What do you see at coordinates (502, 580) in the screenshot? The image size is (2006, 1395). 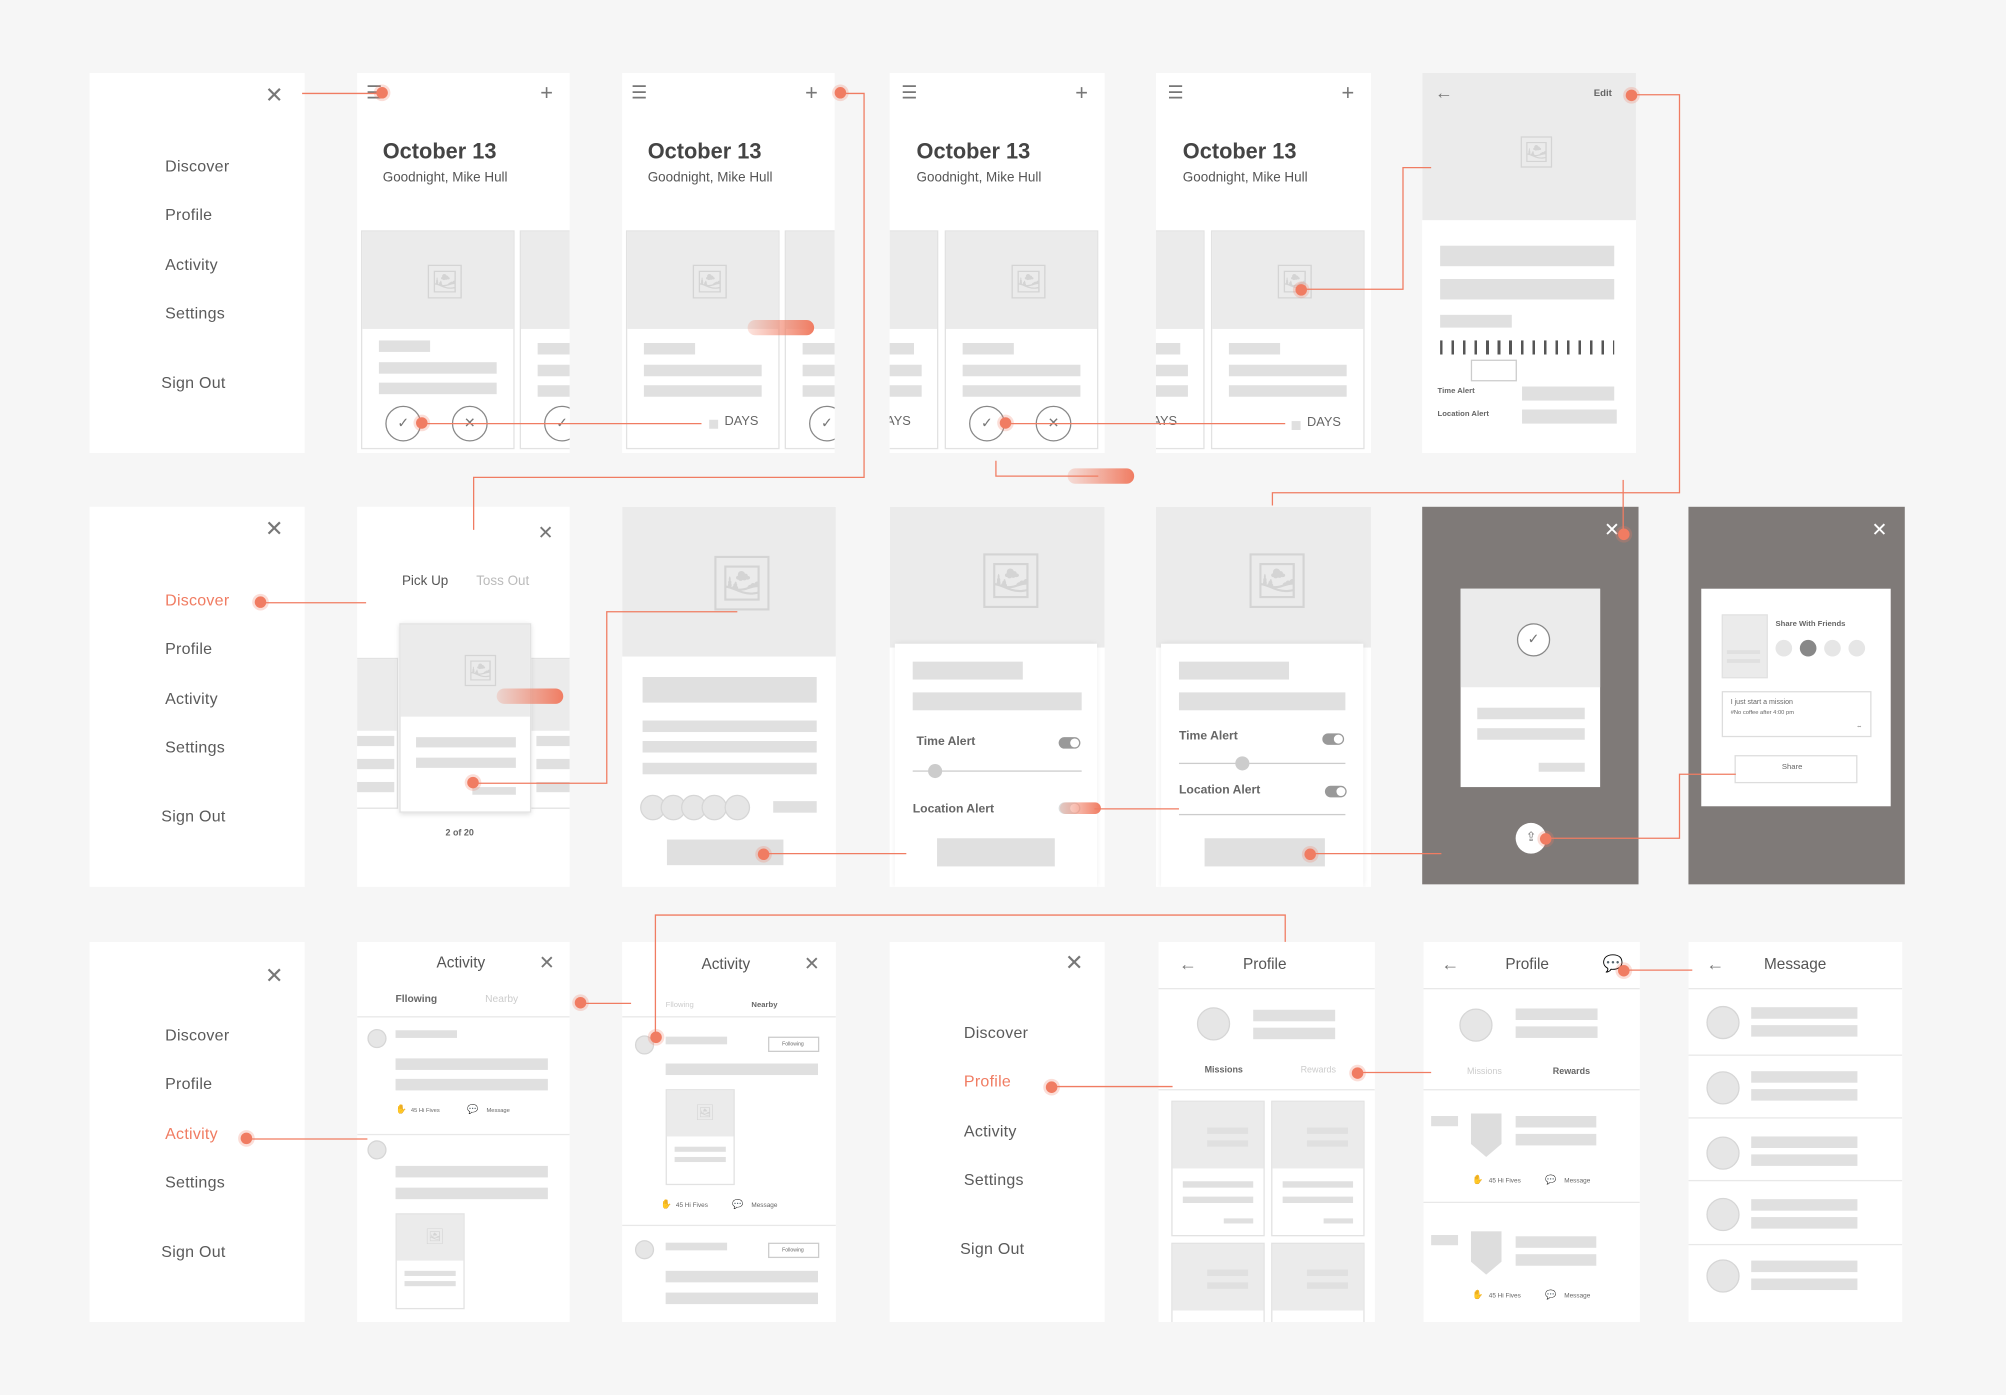 I see `tab-toss-out: Toss Out` at bounding box center [502, 580].